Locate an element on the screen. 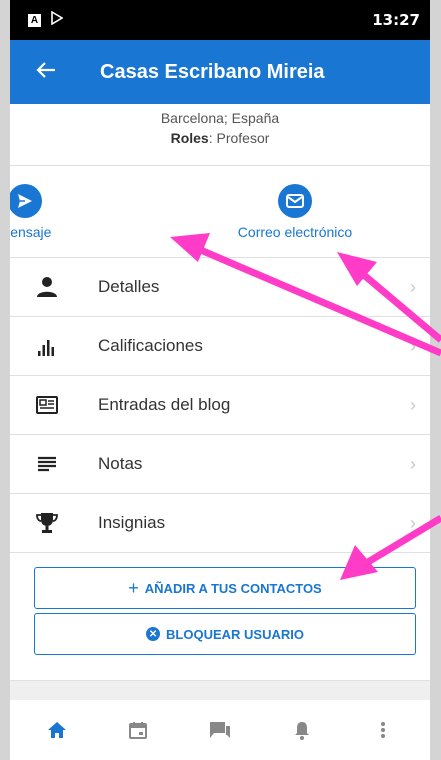  person-icon is located at coordinates (47, 287).